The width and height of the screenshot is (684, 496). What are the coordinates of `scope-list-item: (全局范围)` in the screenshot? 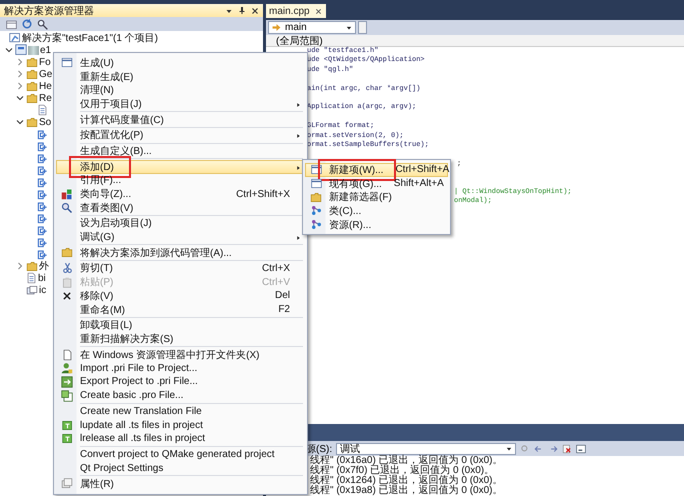 It's located at (299, 41).